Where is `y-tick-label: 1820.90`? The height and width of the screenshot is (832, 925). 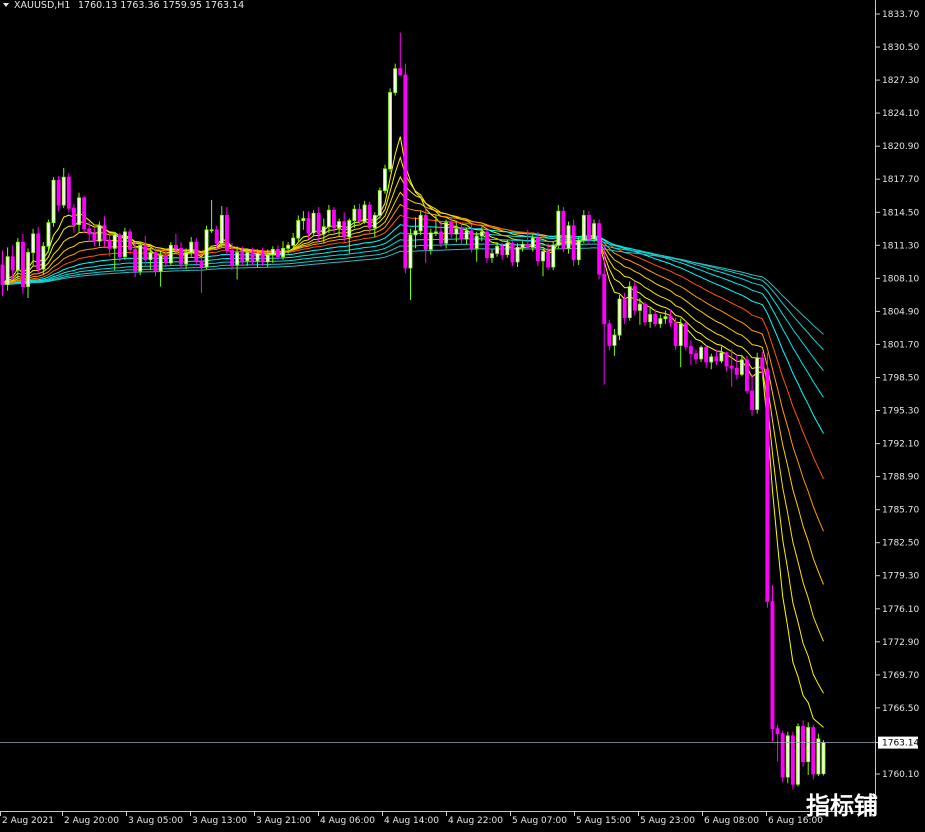 y-tick-label: 1820.90 is located at coordinates (900, 147).